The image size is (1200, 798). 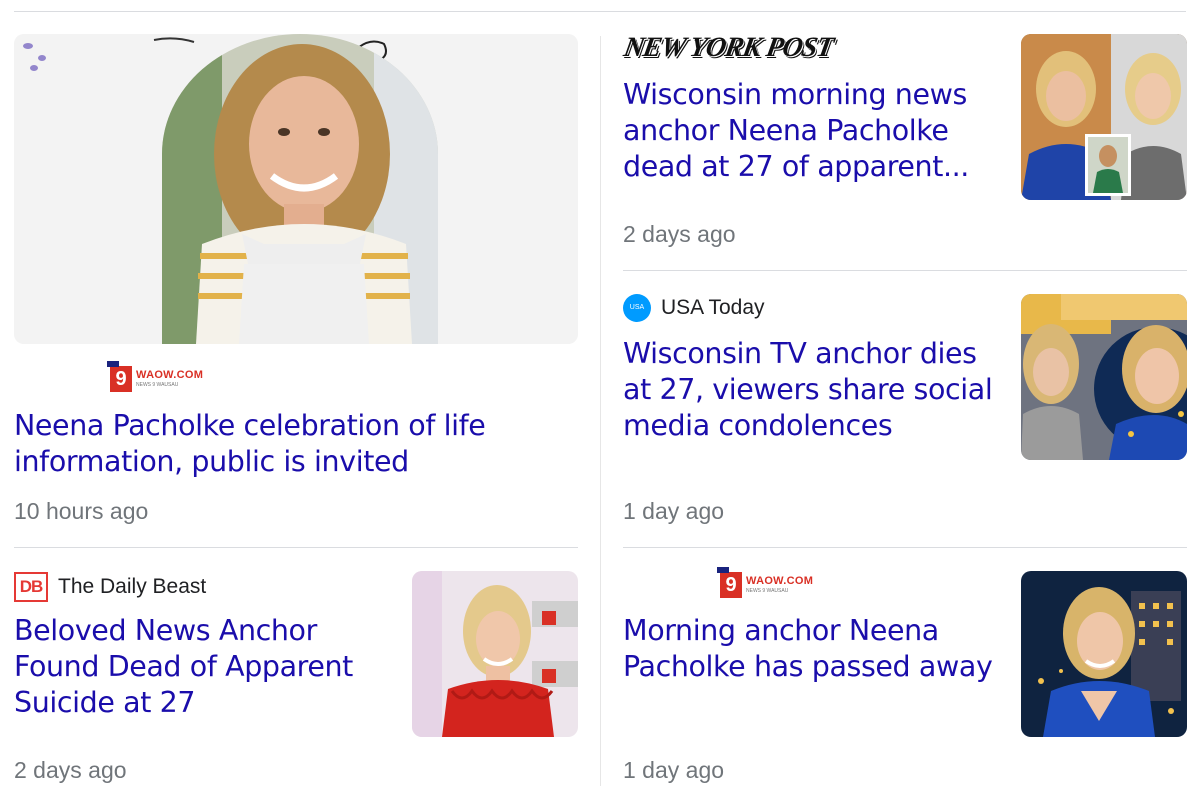 I want to click on article-3-source: USA TODAY USA Today, so click(x=694, y=316).